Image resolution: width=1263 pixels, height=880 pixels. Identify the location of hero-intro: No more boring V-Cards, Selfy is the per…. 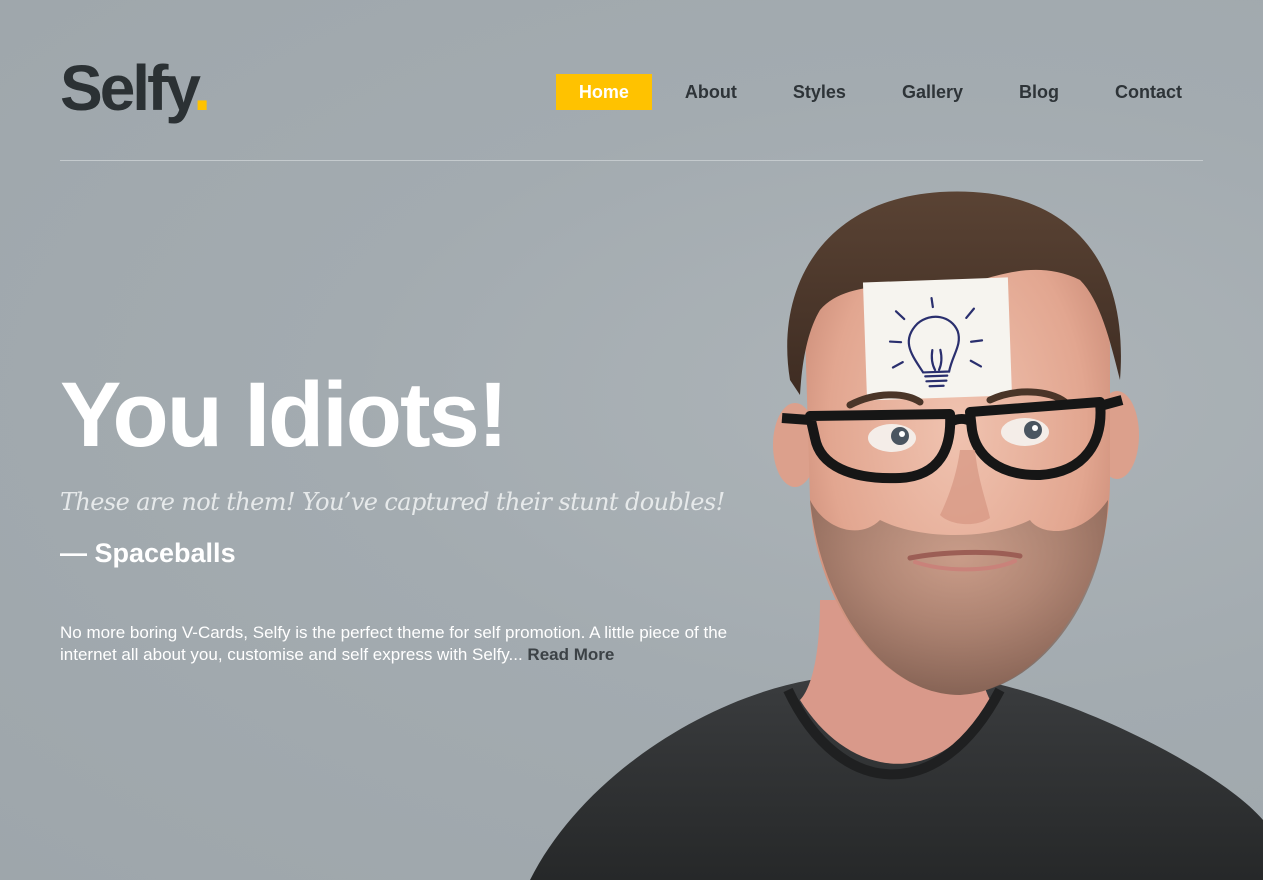
(420, 644).